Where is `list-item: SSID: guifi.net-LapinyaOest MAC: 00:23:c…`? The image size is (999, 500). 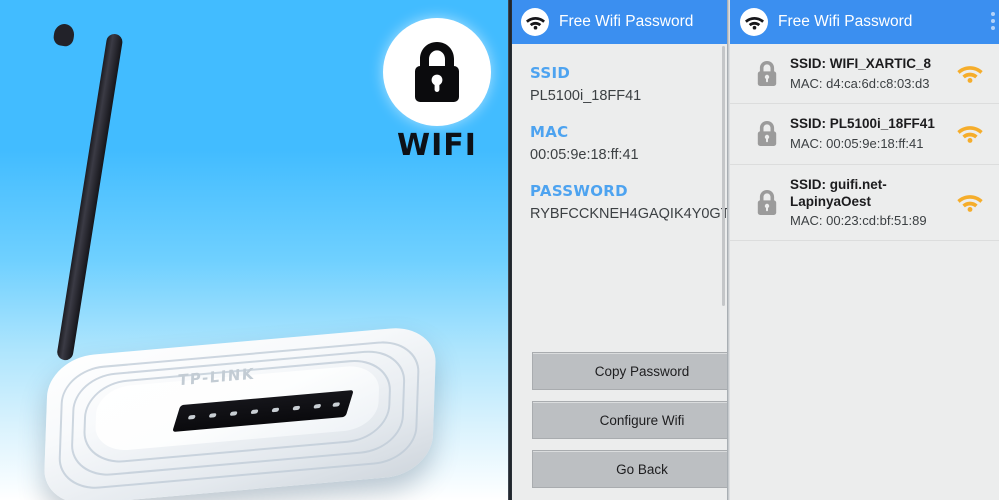
list-item: SSID: guifi.net-LapinyaOest MAC: 00:23:c… is located at coordinates (864, 203).